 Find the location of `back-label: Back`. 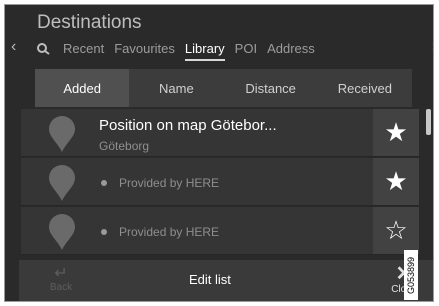

back-label: Back is located at coordinates (61, 287).